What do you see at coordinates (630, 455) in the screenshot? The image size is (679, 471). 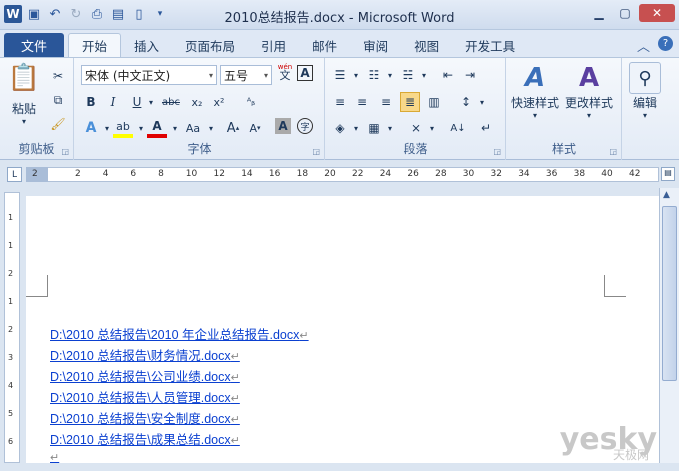 I see `watermark-subtitle: 天极网` at bounding box center [630, 455].